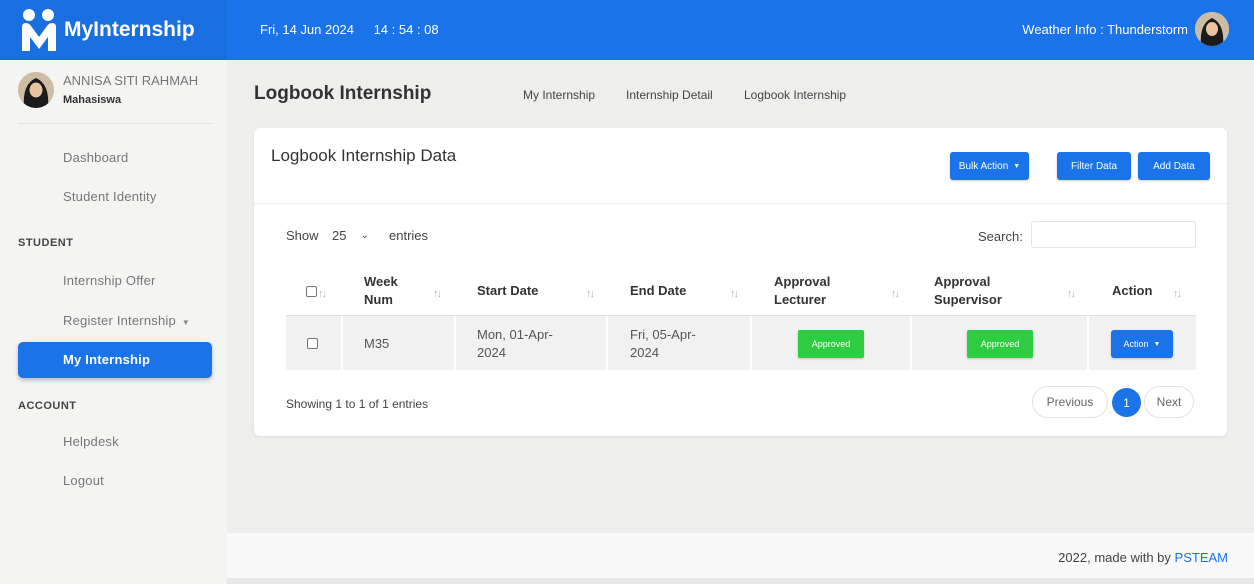 The image size is (1254, 584). What do you see at coordinates (377, 343) in the screenshot?
I see `cell-week-num: M35` at bounding box center [377, 343].